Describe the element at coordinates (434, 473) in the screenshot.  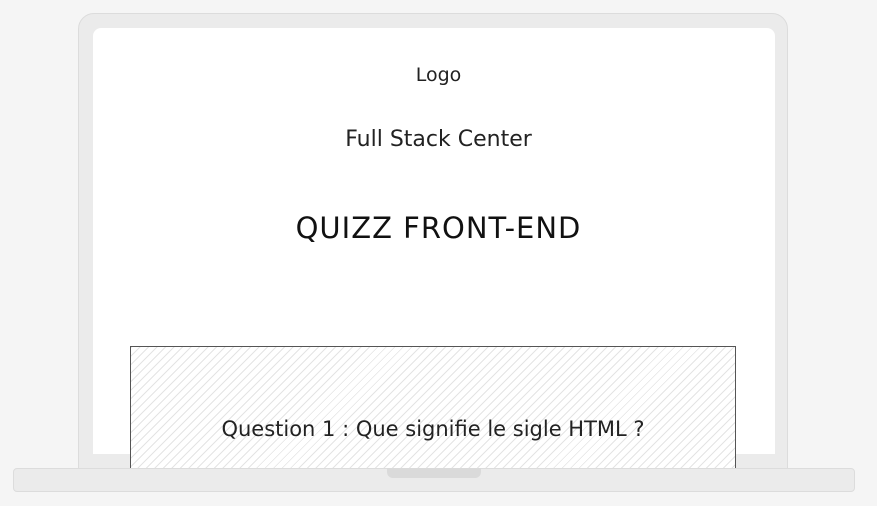
I see `laptop-notch` at that location.